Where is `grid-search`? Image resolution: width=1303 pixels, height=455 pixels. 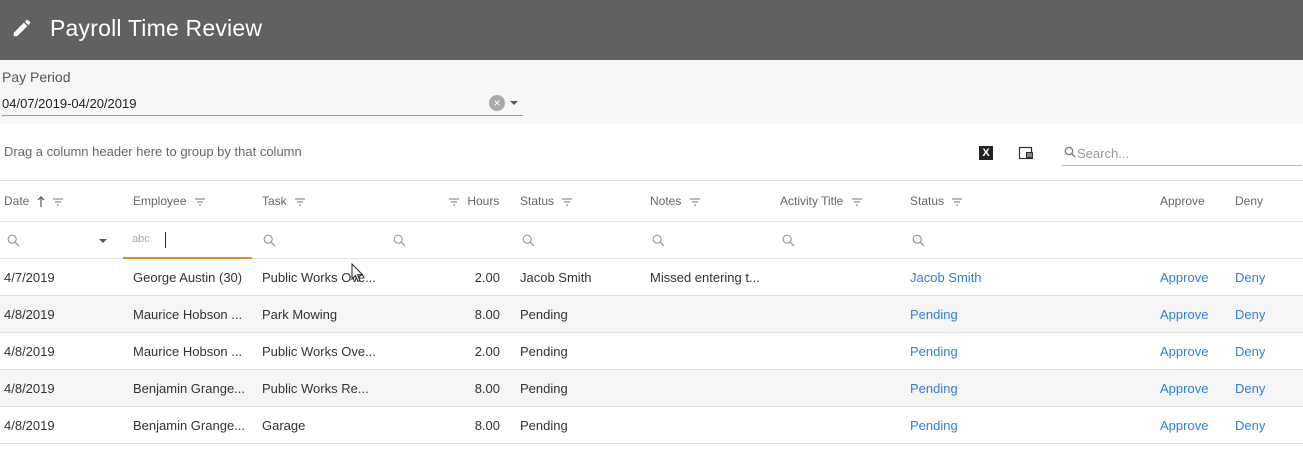
grid-search is located at coordinates (1182, 154).